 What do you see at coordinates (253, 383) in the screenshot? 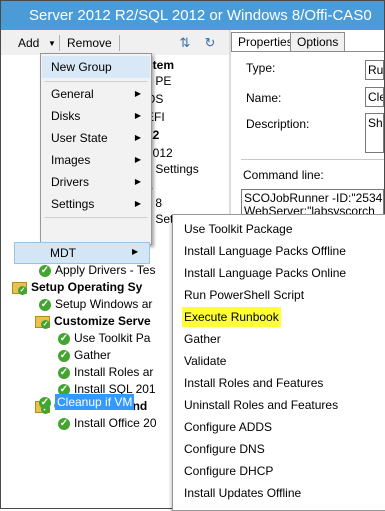
I see `menu-item-install-roles-and-features: Install Roles and Features` at bounding box center [253, 383].